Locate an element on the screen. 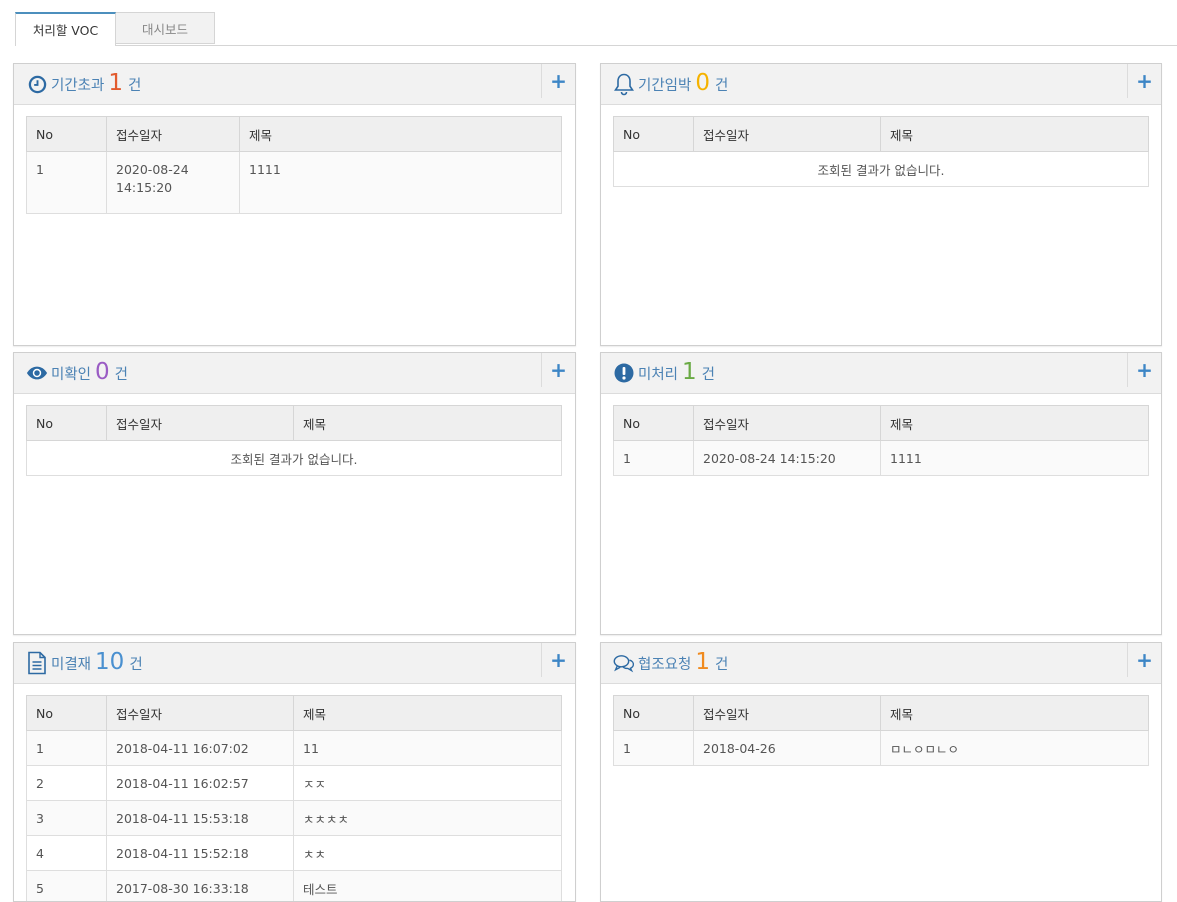 This screenshot has width=1177, height=902. voc-table: No접수일자제목조회된 결과가 없습니다. is located at coordinates (881, 151).